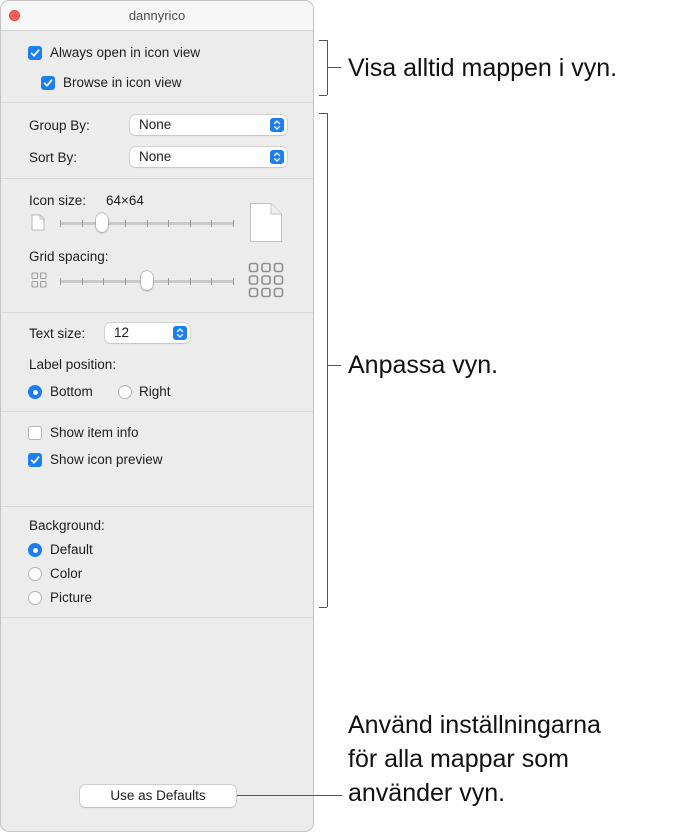 The height and width of the screenshot is (835, 673). What do you see at coordinates (71, 549) in the screenshot?
I see `background-default-label: Default` at bounding box center [71, 549].